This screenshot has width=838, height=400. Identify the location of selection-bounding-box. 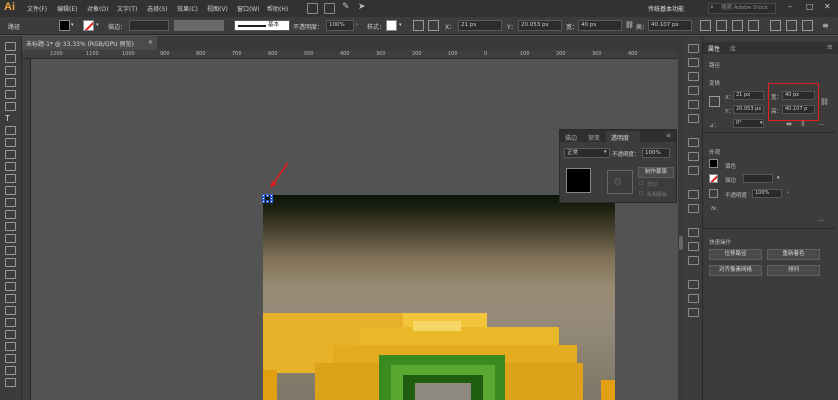
(267, 198).